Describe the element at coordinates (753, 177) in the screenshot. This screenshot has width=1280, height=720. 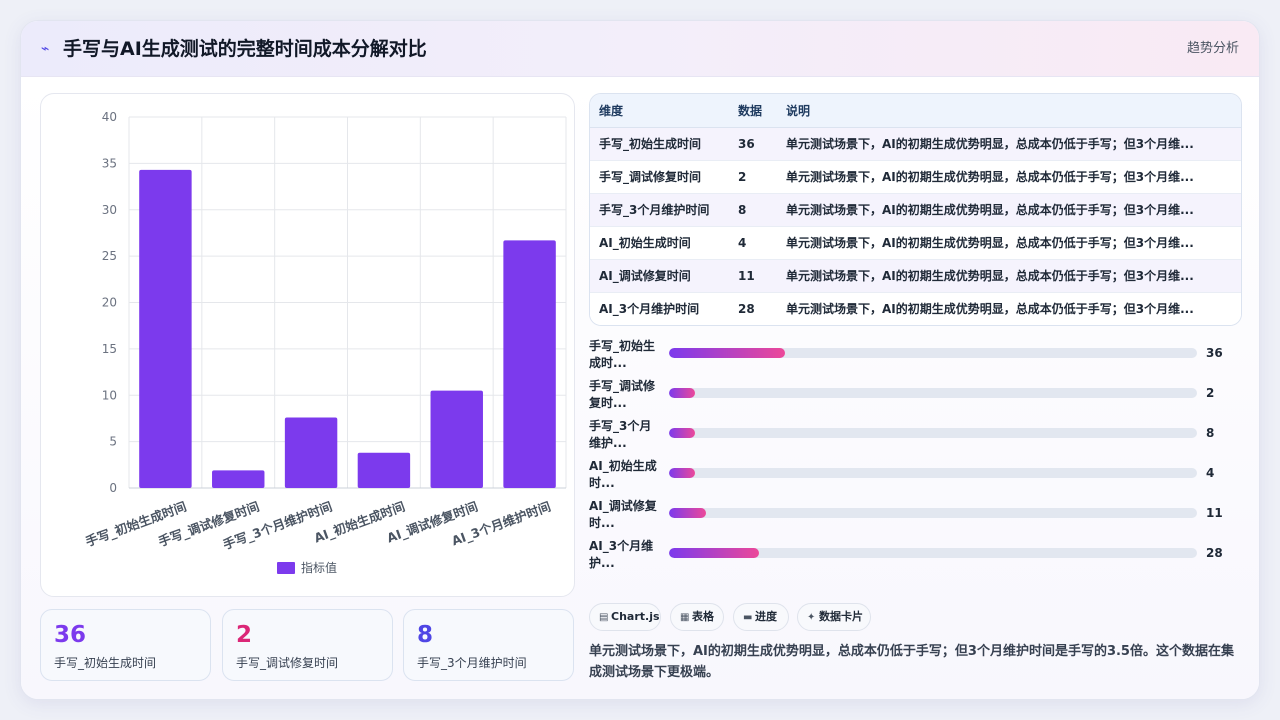
I see `table-cell: 2` at that location.